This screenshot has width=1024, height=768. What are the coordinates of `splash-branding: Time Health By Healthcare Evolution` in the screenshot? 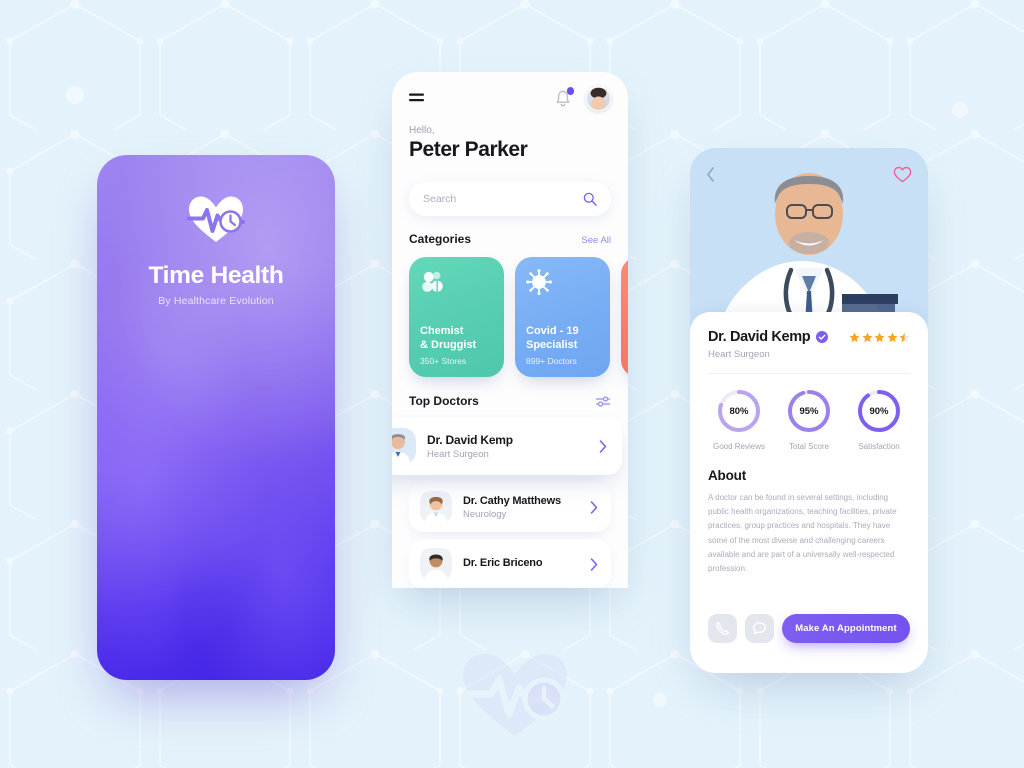 It's located at (216, 249).